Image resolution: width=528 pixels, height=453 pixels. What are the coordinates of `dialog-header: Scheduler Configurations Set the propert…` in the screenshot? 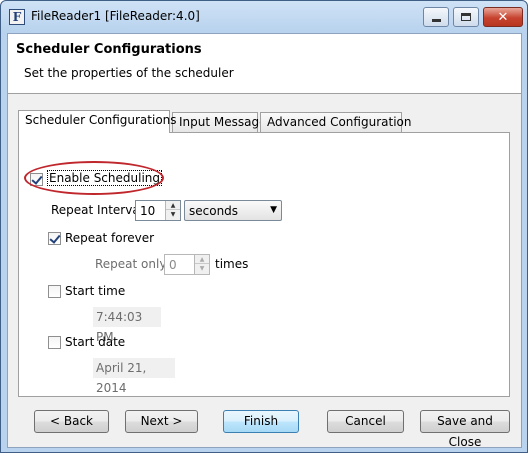 It's located at (264, 64).